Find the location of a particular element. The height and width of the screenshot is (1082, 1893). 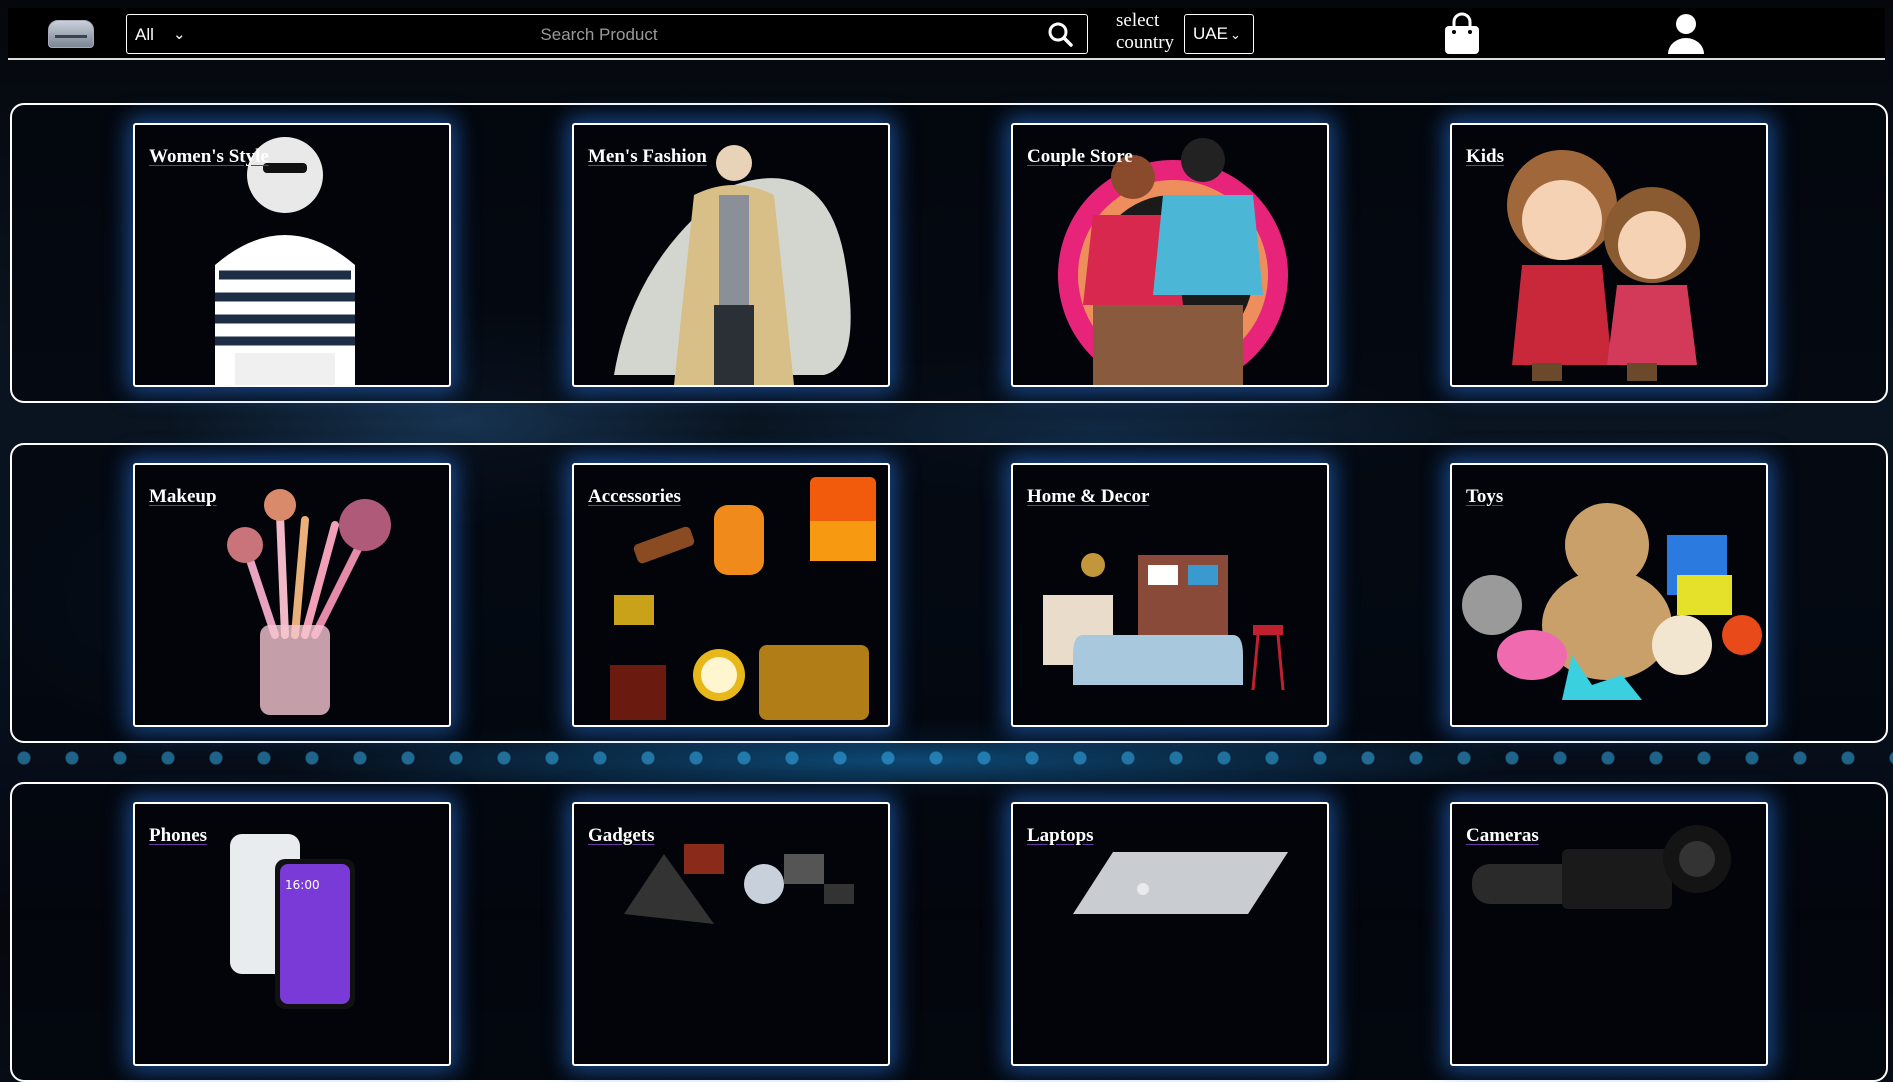

category-card-phones: 16:00 Phones is located at coordinates (292, 934).